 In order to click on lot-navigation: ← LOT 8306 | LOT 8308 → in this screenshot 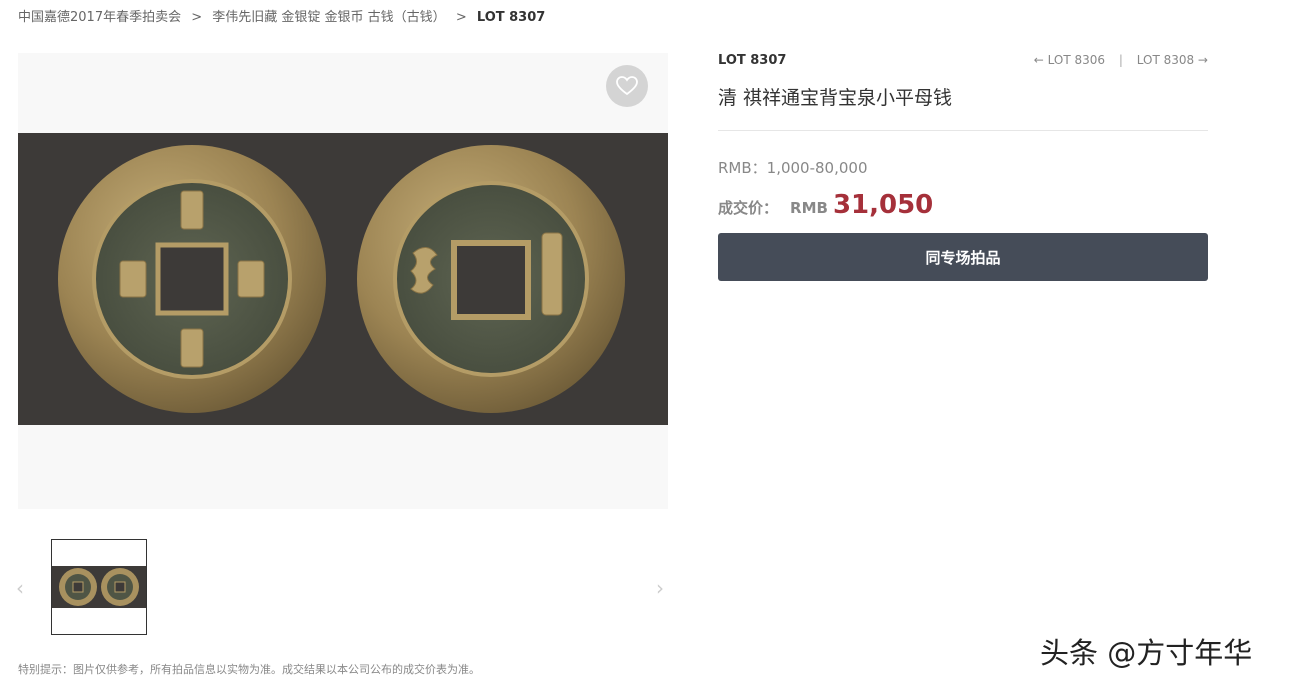, I will do `click(1121, 60)`.